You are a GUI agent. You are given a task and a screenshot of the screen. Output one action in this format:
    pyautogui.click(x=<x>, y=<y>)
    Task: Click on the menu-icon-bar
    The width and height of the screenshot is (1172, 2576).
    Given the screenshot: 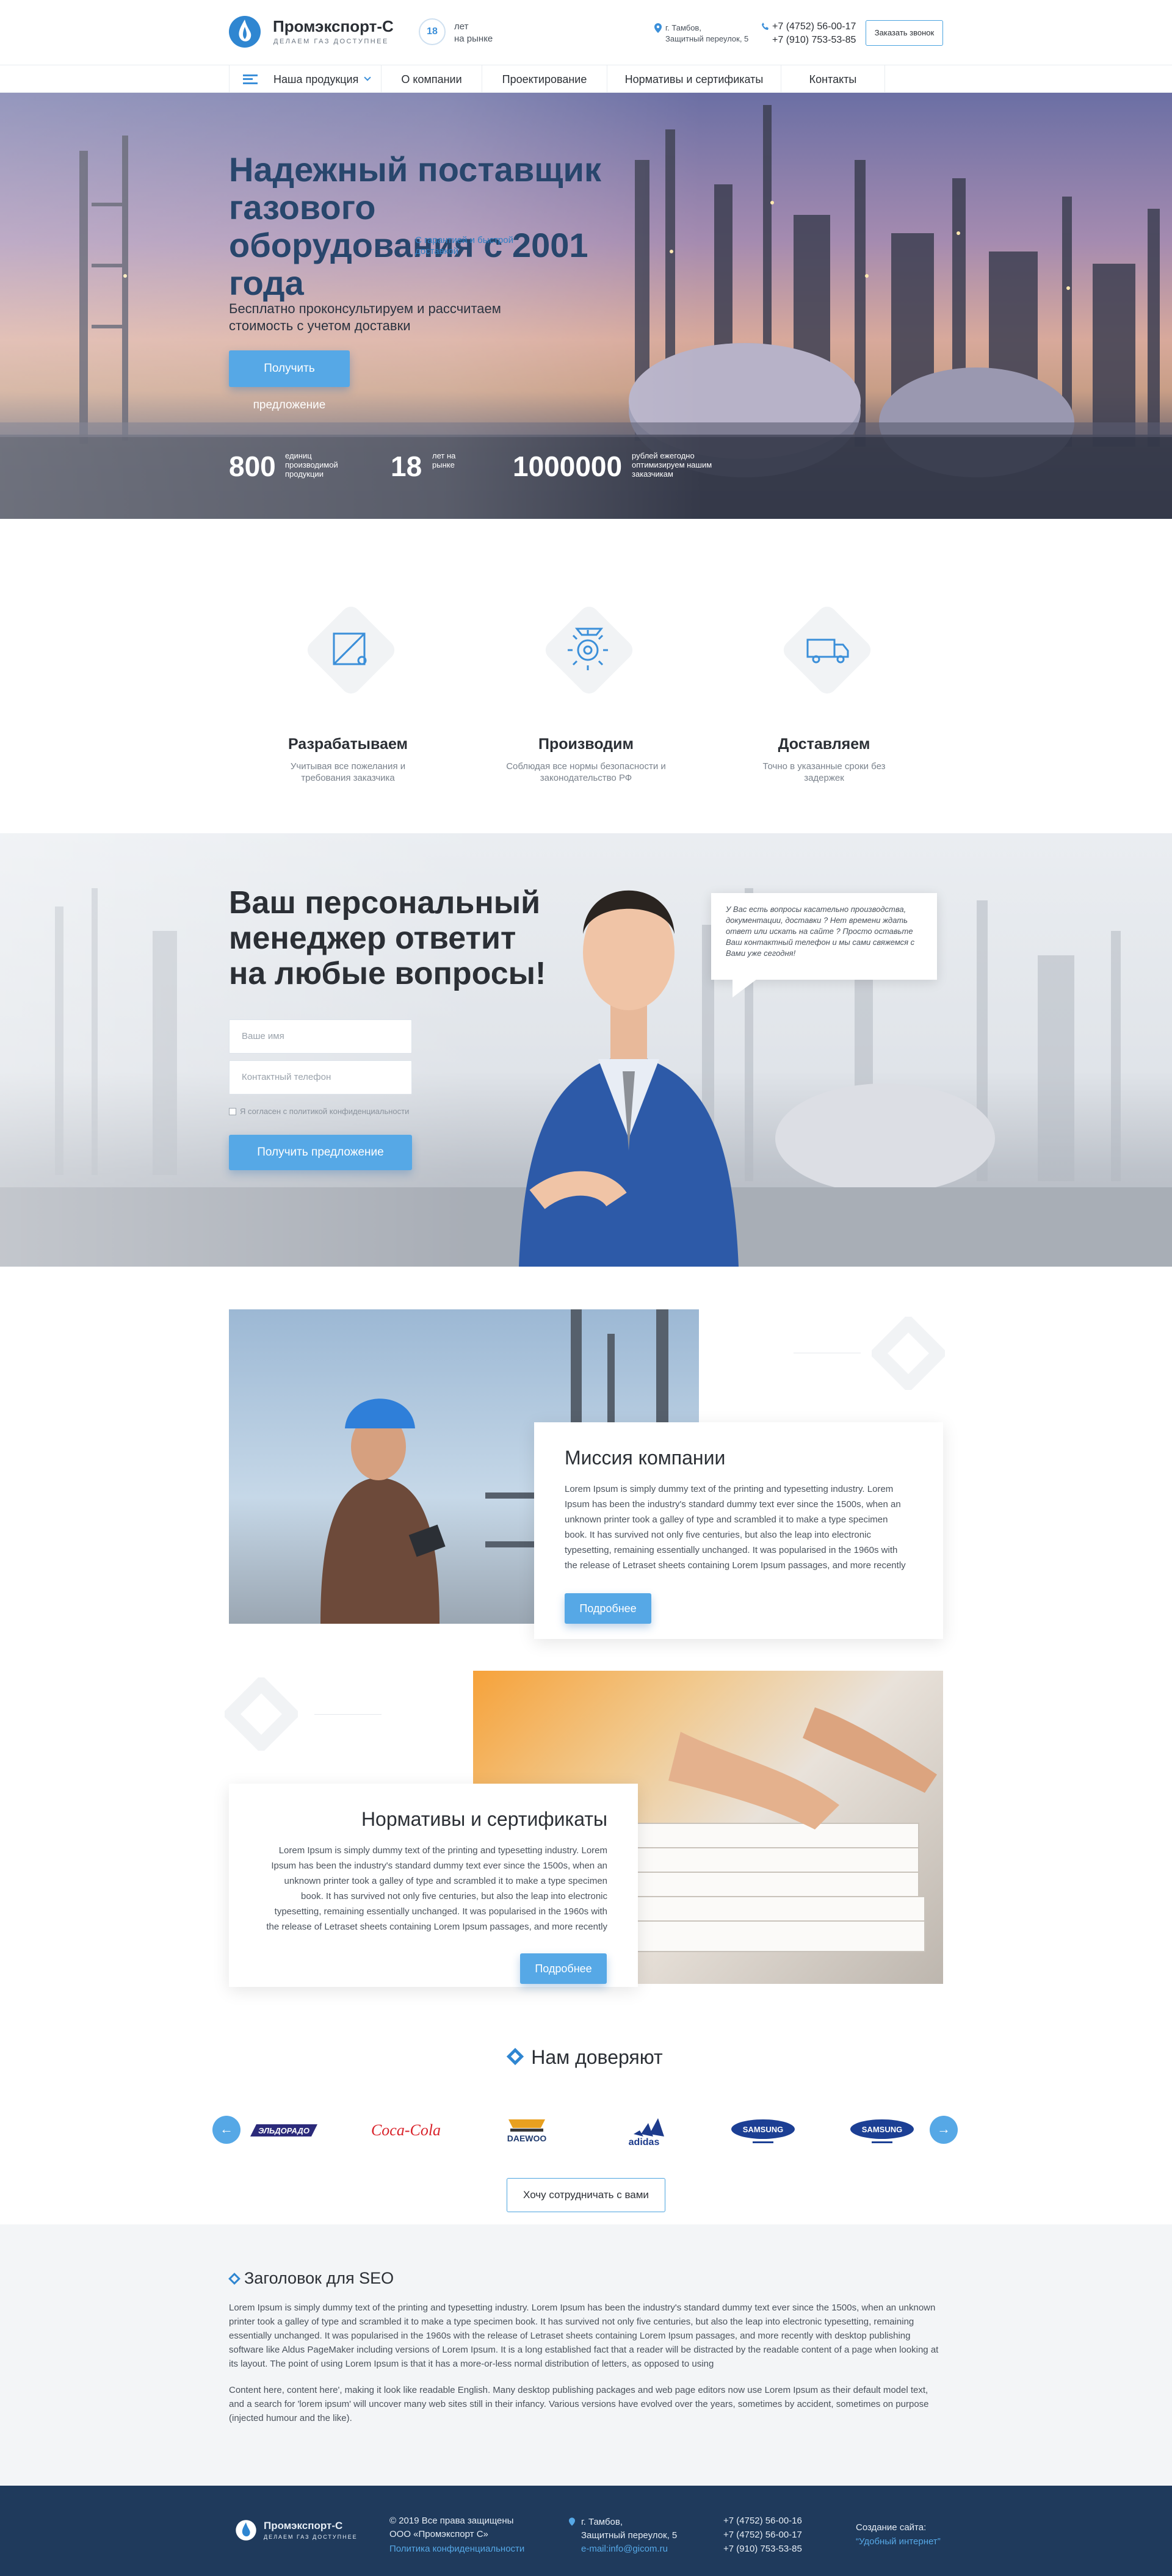 What is the action you would take?
    pyautogui.click(x=248, y=79)
    